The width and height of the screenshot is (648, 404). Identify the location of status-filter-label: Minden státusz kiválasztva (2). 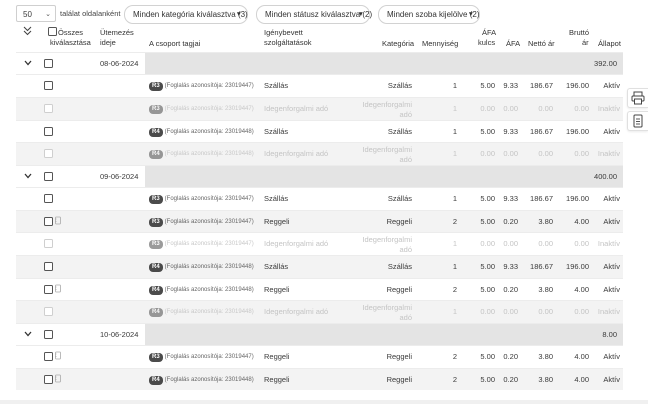
(319, 14).